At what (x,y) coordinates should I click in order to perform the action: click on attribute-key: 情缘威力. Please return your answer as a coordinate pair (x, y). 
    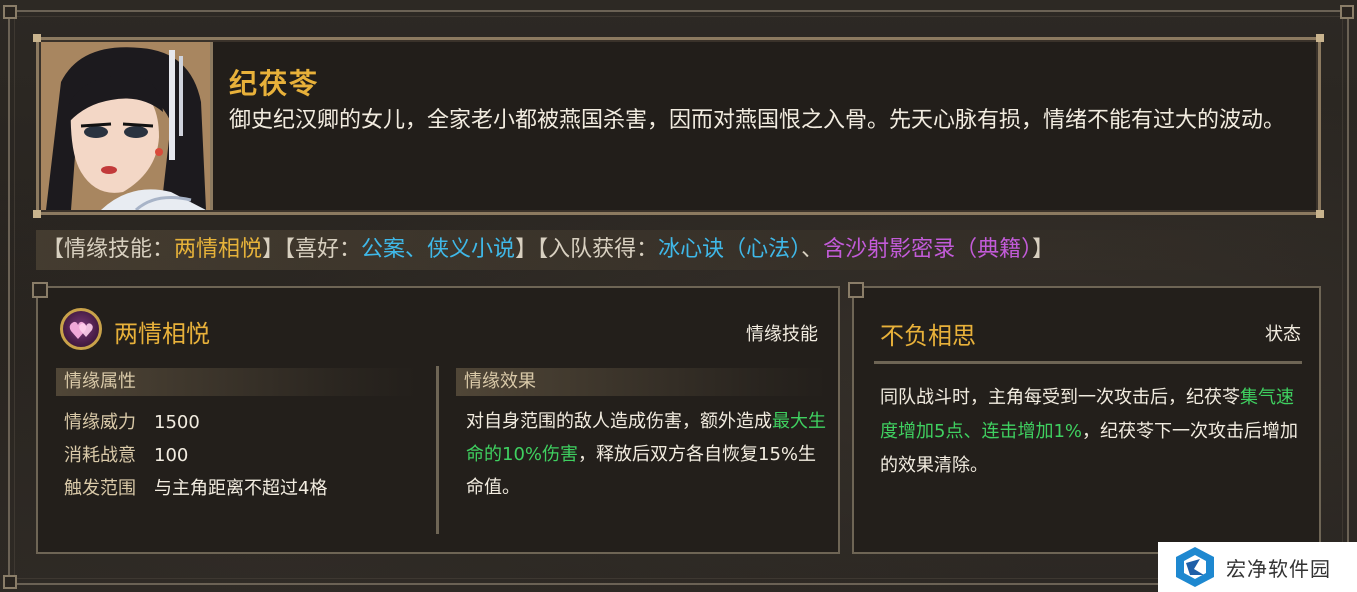
    Looking at the image, I should click on (100, 422).